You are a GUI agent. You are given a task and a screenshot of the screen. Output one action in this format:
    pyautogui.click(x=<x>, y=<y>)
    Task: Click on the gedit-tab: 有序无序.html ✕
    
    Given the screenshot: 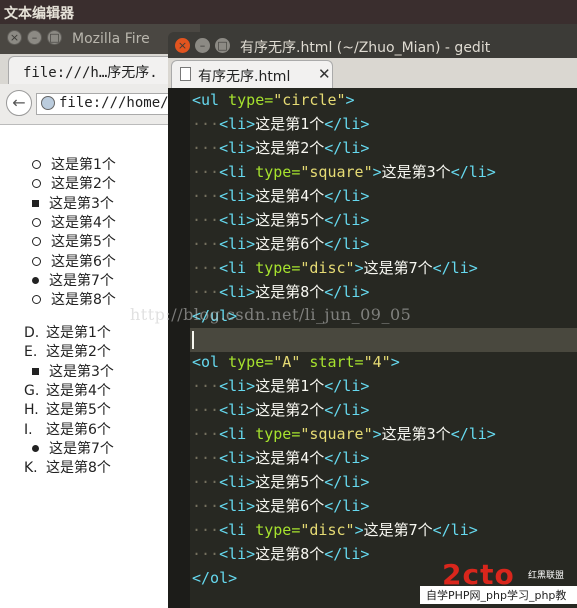 What is the action you would take?
    pyautogui.click(x=252, y=74)
    